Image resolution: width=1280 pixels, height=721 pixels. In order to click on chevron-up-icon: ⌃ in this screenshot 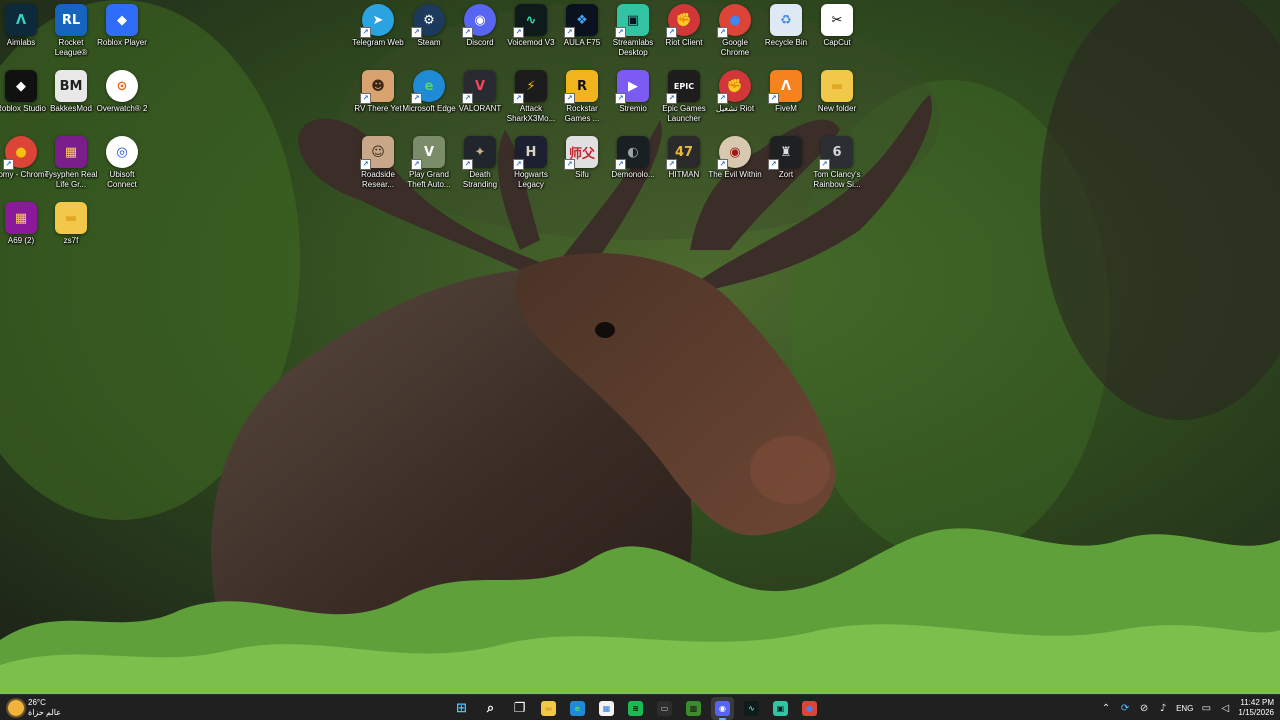, I will do `click(1106, 708)`.